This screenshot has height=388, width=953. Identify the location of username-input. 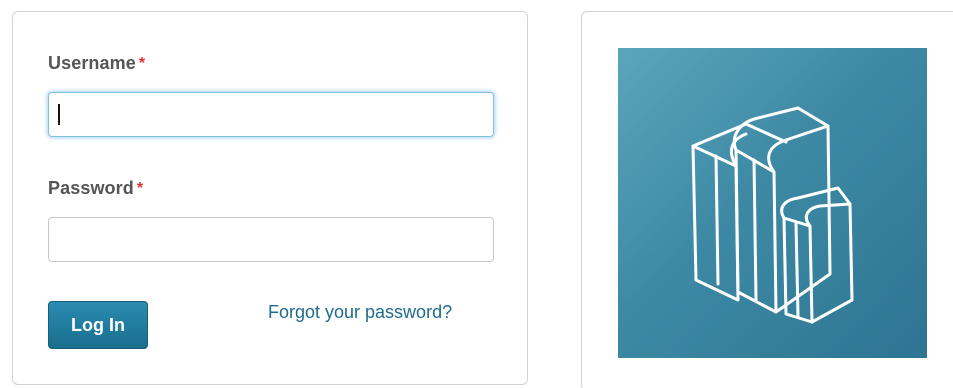
(271, 114).